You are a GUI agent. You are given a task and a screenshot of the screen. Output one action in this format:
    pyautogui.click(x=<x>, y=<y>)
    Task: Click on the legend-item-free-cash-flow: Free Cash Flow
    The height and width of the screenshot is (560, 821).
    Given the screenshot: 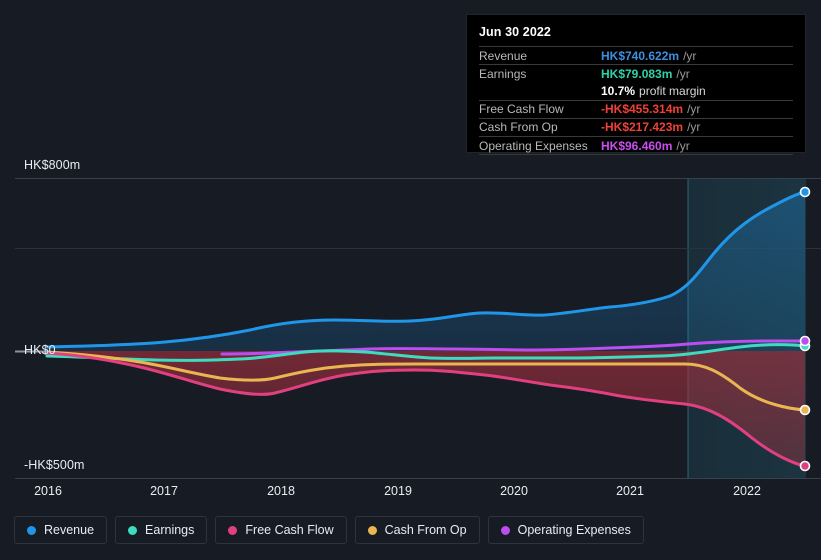 What is the action you would take?
    pyautogui.click(x=281, y=530)
    